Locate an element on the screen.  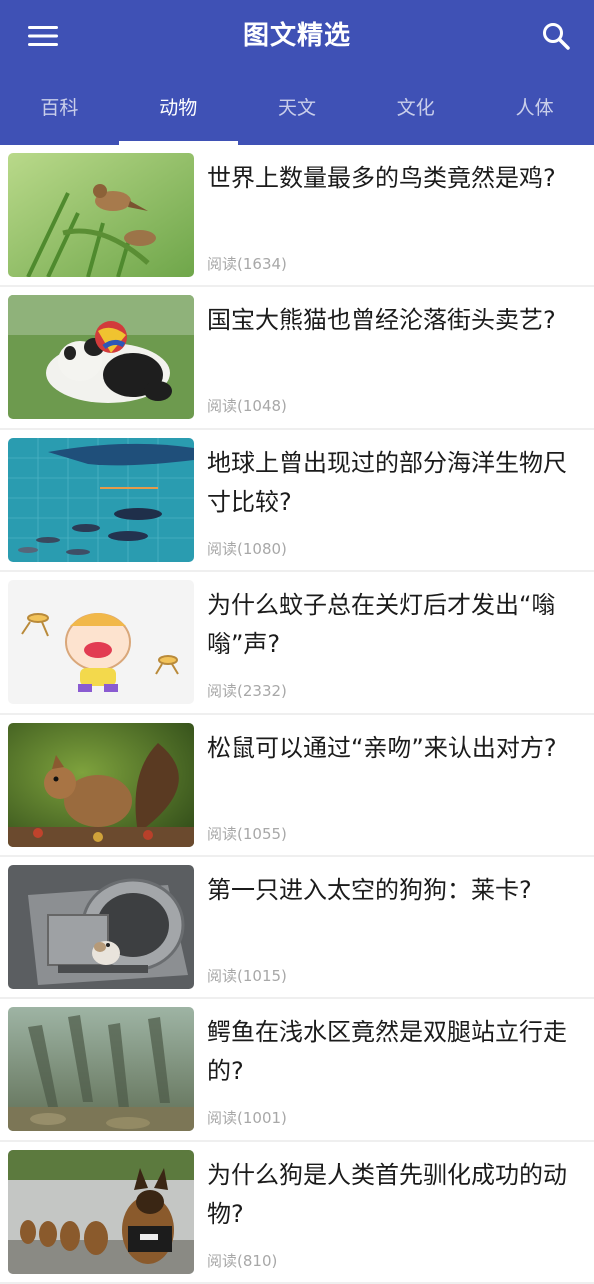
read-count: 阅读(1634) is located at coordinates (247, 263).